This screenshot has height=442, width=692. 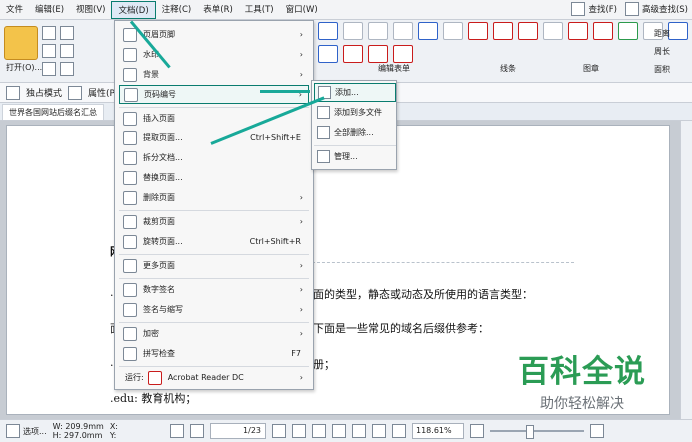 I want to click on advanced-find-button: 高级查找(S), so click(x=656, y=9).